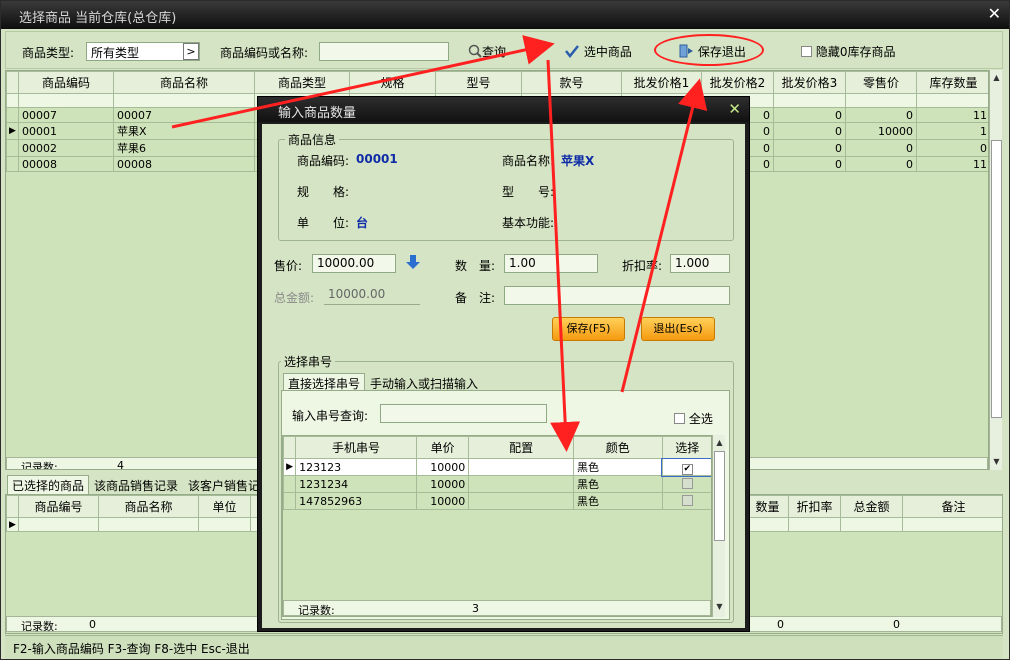 This screenshot has height=660, width=1010. What do you see at coordinates (487, 51) in the screenshot?
I see `query-button: 查询` at bounding box center [487, 51].